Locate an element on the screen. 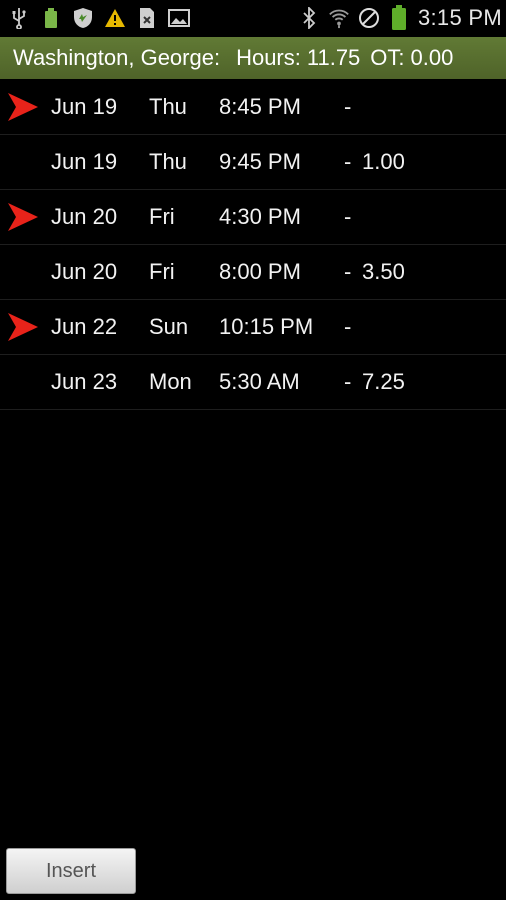  clock: 3:15 PM is located at coordinates (459, 17).